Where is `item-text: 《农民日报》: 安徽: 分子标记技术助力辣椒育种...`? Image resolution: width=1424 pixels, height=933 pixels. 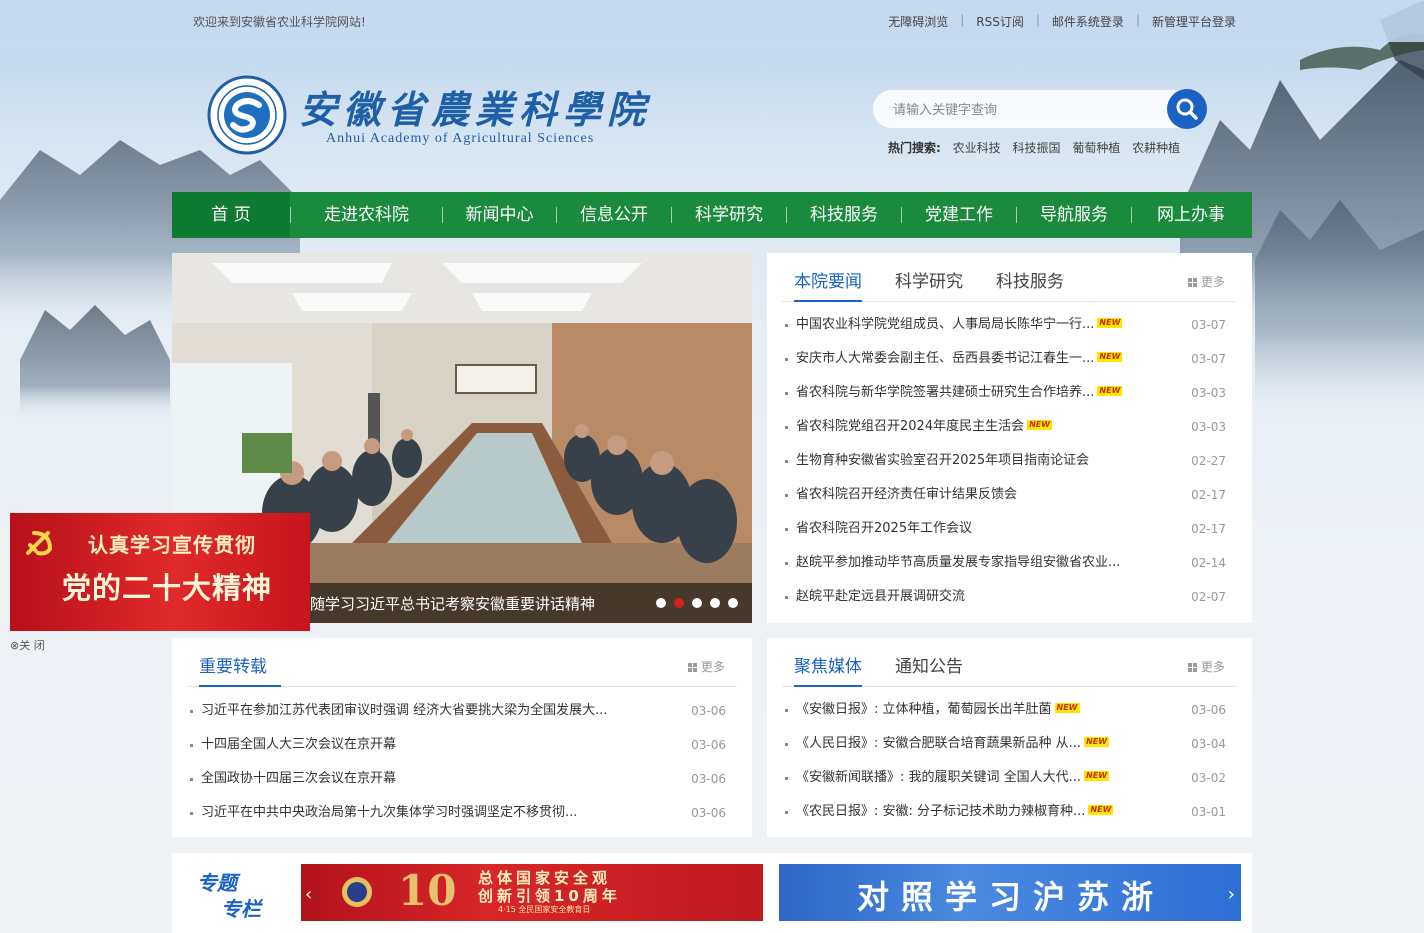
item-text: 《农民日报》: 安徽: 分子标记技术助力辣椒育种... is located at coordinates (941, 811).